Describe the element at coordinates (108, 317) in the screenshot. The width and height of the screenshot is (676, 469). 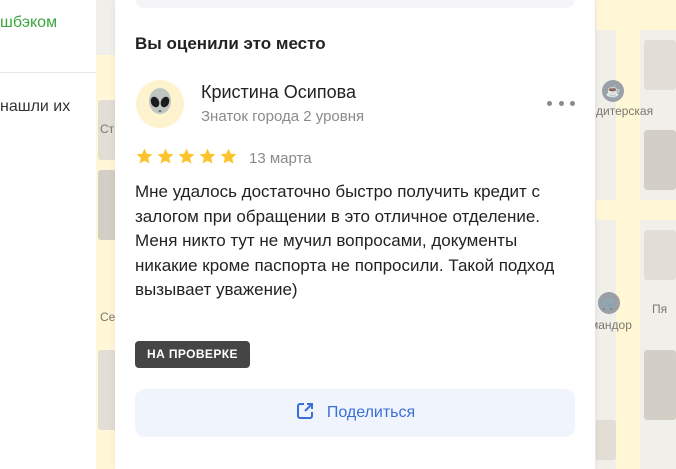
I see `map-label: Се` at that location.